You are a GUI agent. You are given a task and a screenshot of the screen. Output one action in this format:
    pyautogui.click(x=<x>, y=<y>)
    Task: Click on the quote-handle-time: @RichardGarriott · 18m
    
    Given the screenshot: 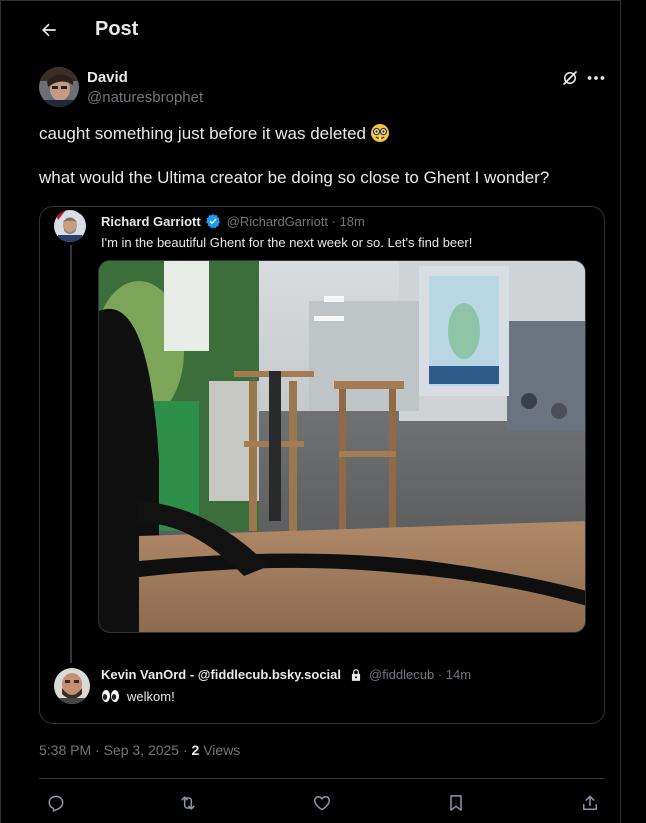 What is the action you would take?
    pyautogui.click(x=295, y=221)
    